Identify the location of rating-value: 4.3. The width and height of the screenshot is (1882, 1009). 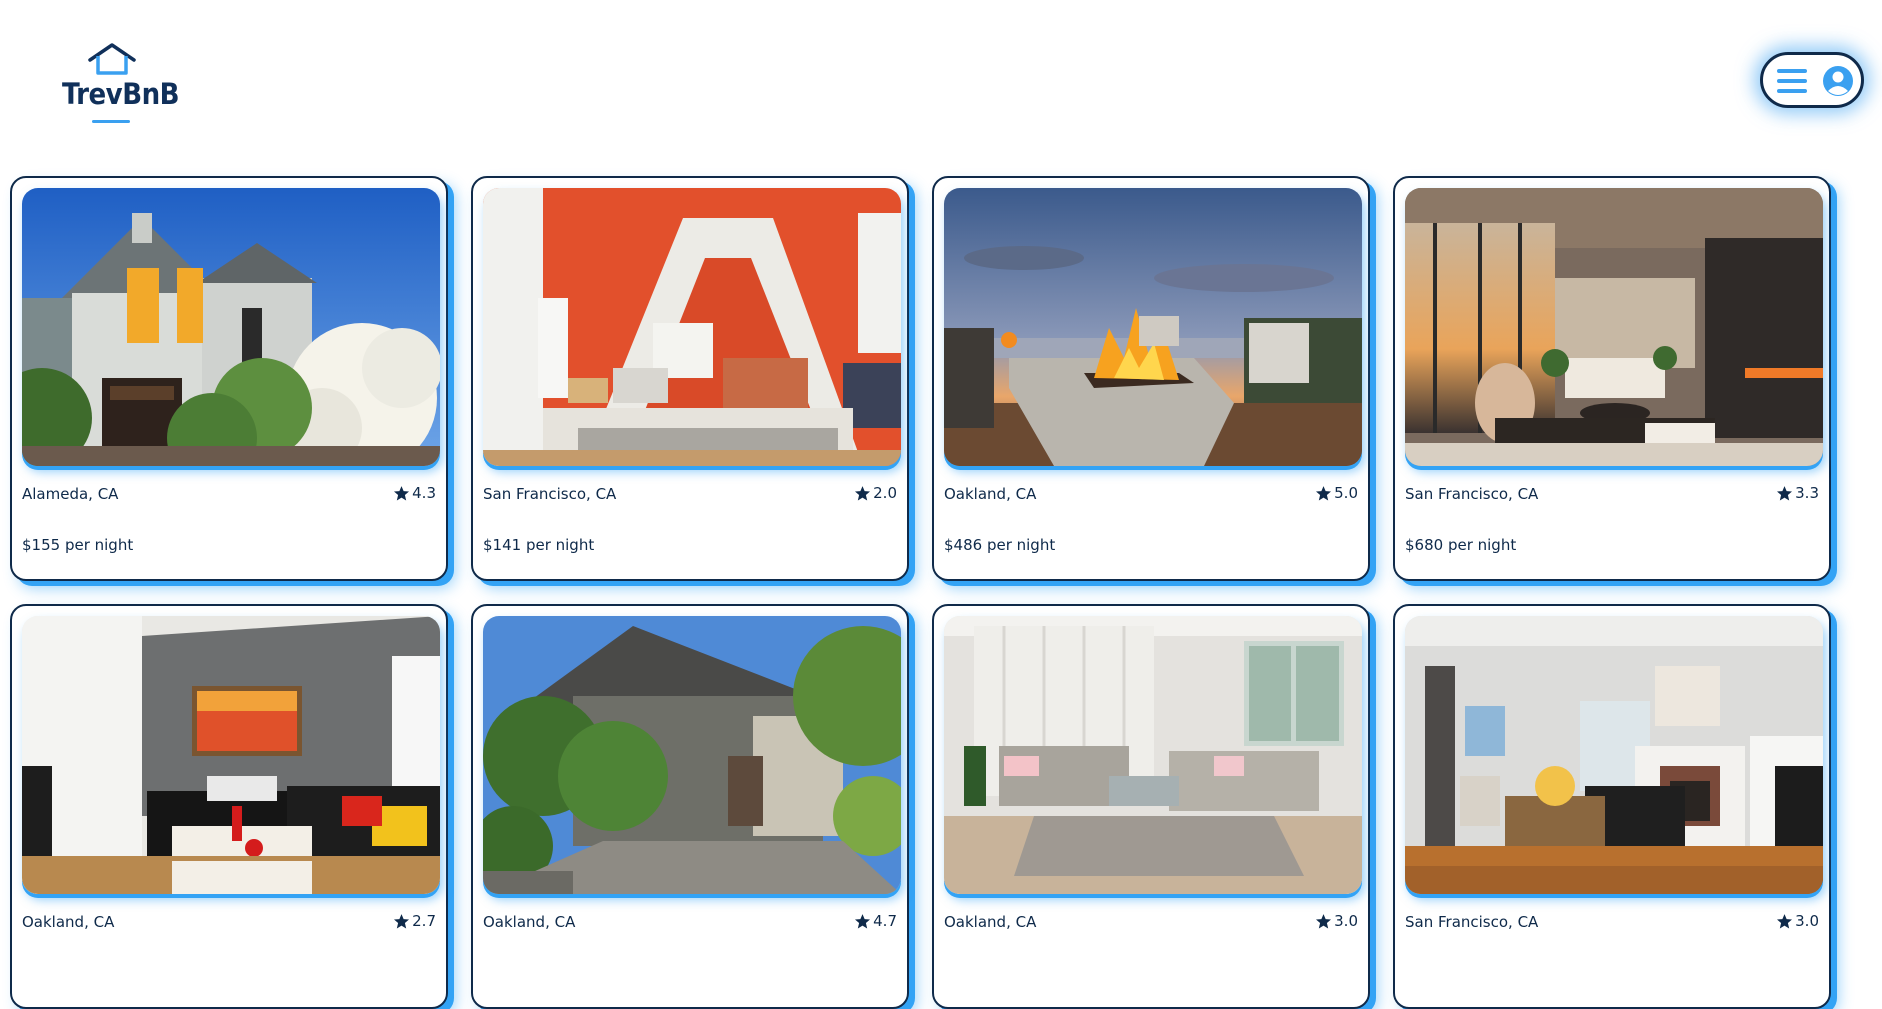
(424, 493).